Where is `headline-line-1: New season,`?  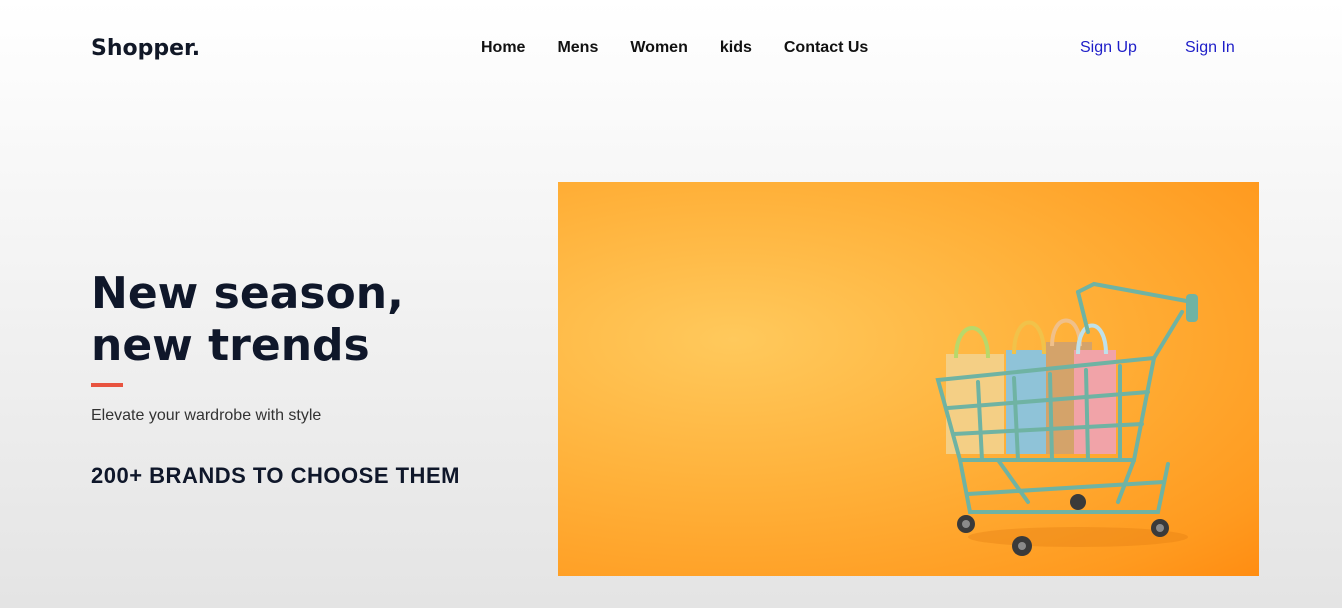 headline-line-1: New season, is located at coordinates (247, 293).